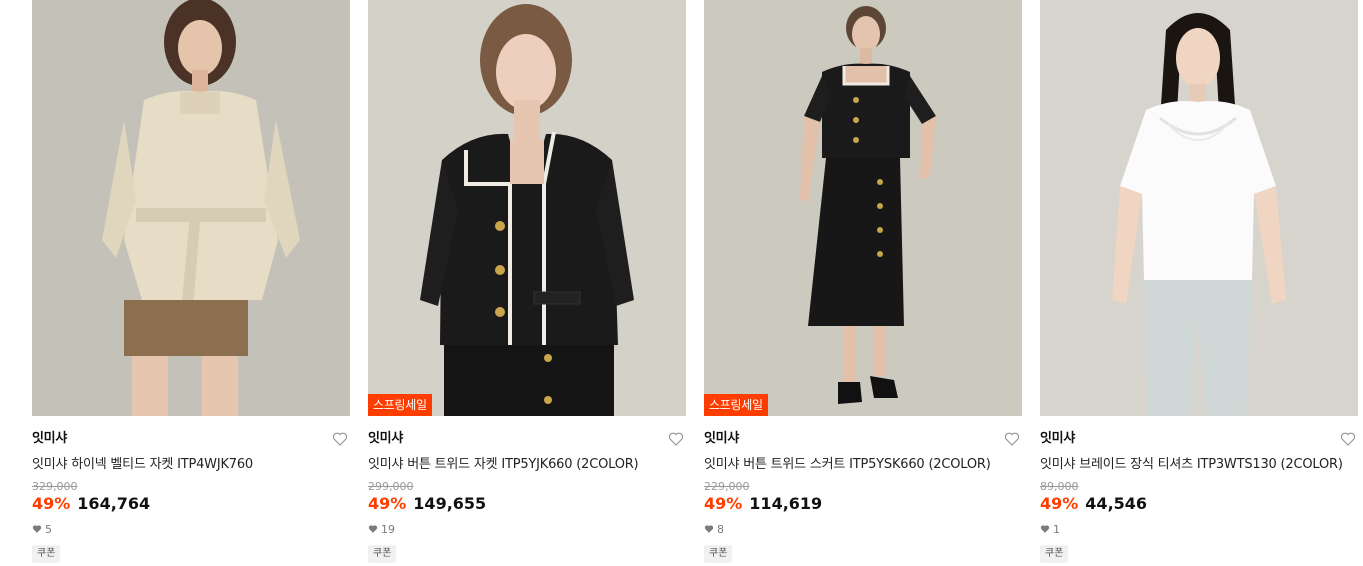 The image size is (1363, 566). What do you see at coordinates (1056, 529) in the screenshot?
I see `likes-number: 1` at bounding box center [1056, 529].